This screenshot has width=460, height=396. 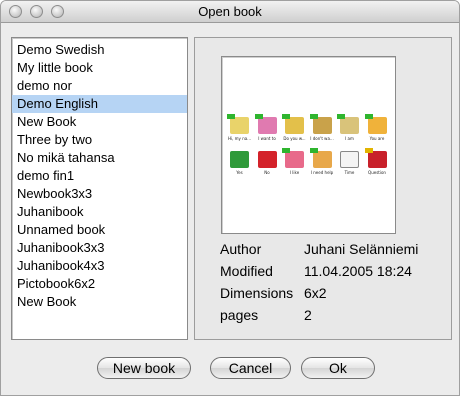 I want to click on cancel-button: Cancel, so click(x=250, y=368).